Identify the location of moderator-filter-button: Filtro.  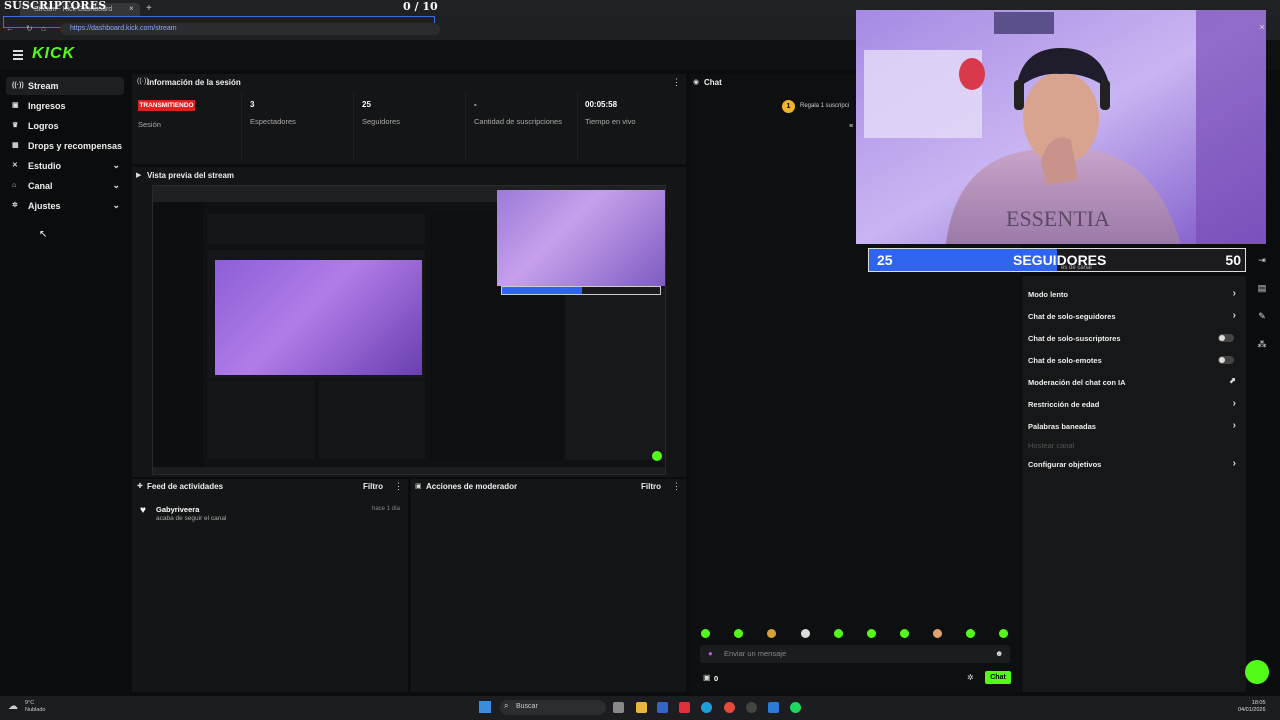
(651, 486).